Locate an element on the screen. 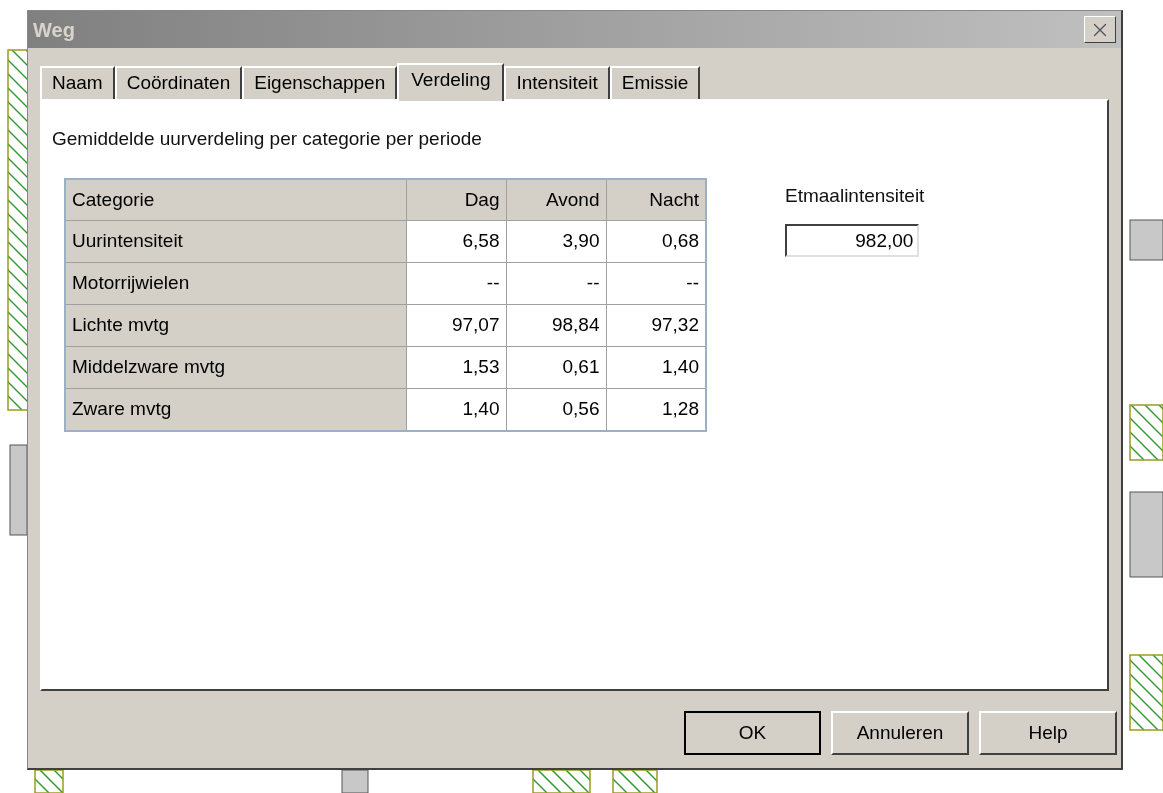  table-cell: 6,58 is located at coordinates (456, 241).